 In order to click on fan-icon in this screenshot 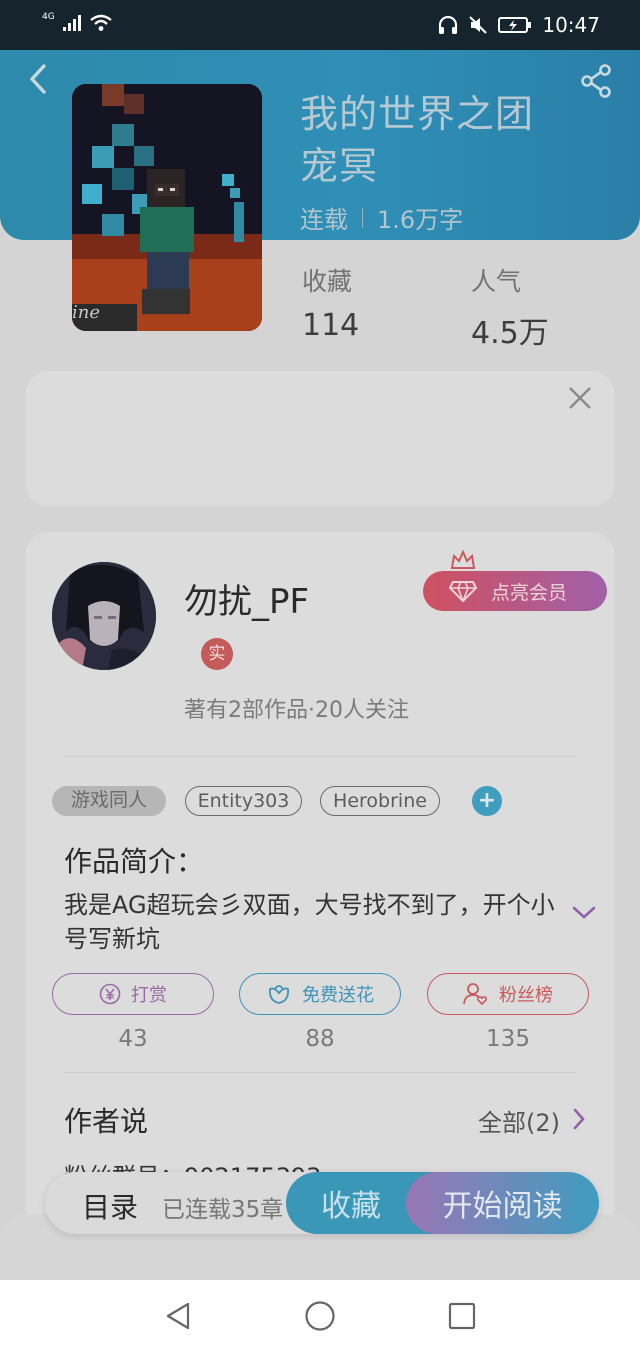, I will do `click(475, 994)`.